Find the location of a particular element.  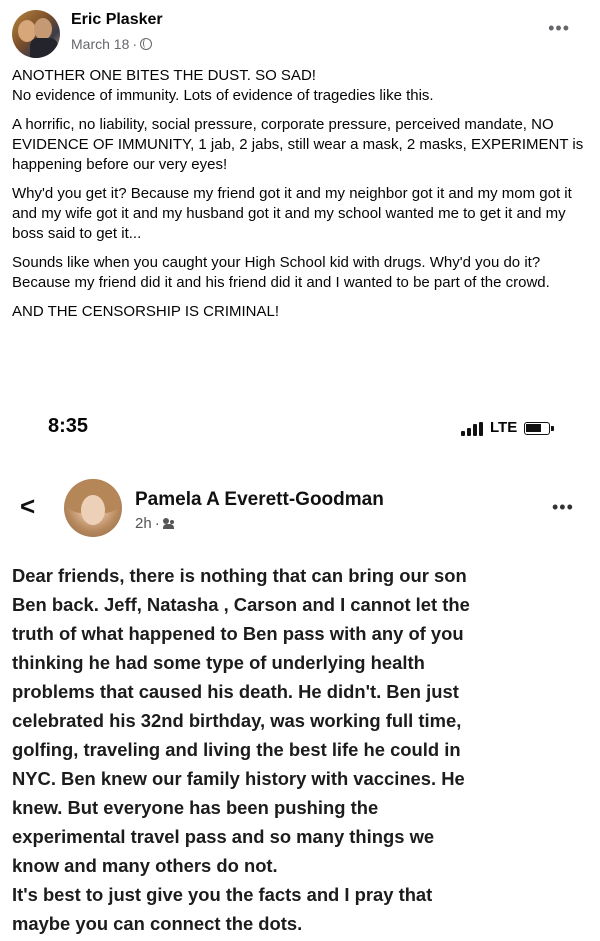

friends-icon is located at coordinates (169, 523).